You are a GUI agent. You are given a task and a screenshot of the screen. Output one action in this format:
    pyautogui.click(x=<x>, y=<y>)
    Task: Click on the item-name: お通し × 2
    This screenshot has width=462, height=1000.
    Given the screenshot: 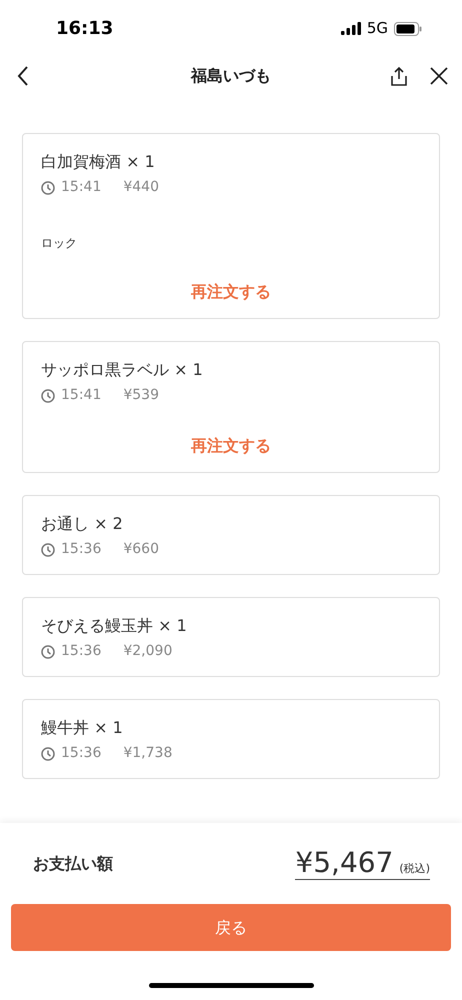 What is the action you would take?
    pyautogui.click(x=82, y=524)
    